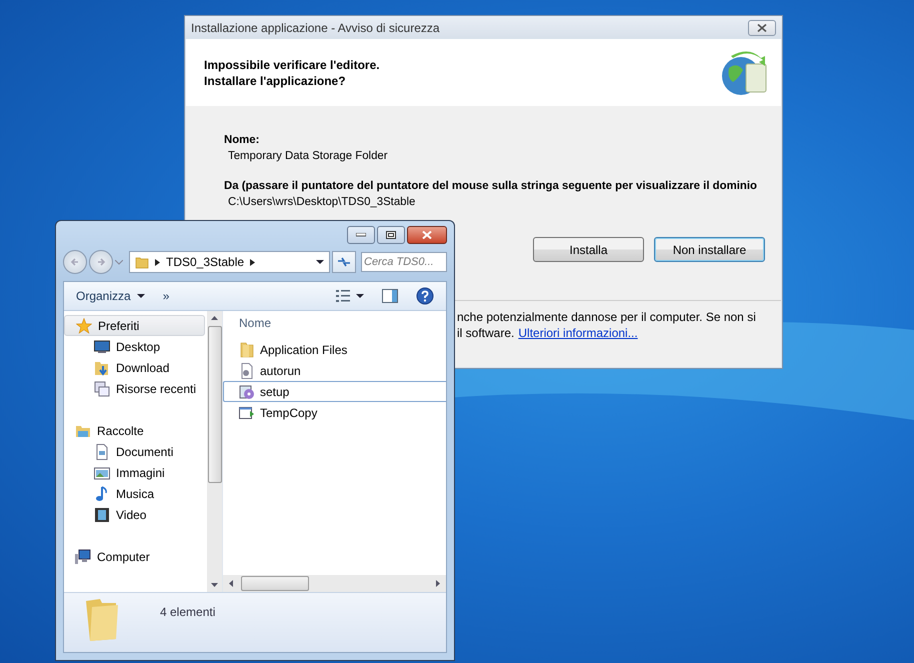  I want to click on nav-item: Desktop, so click(135, 346).